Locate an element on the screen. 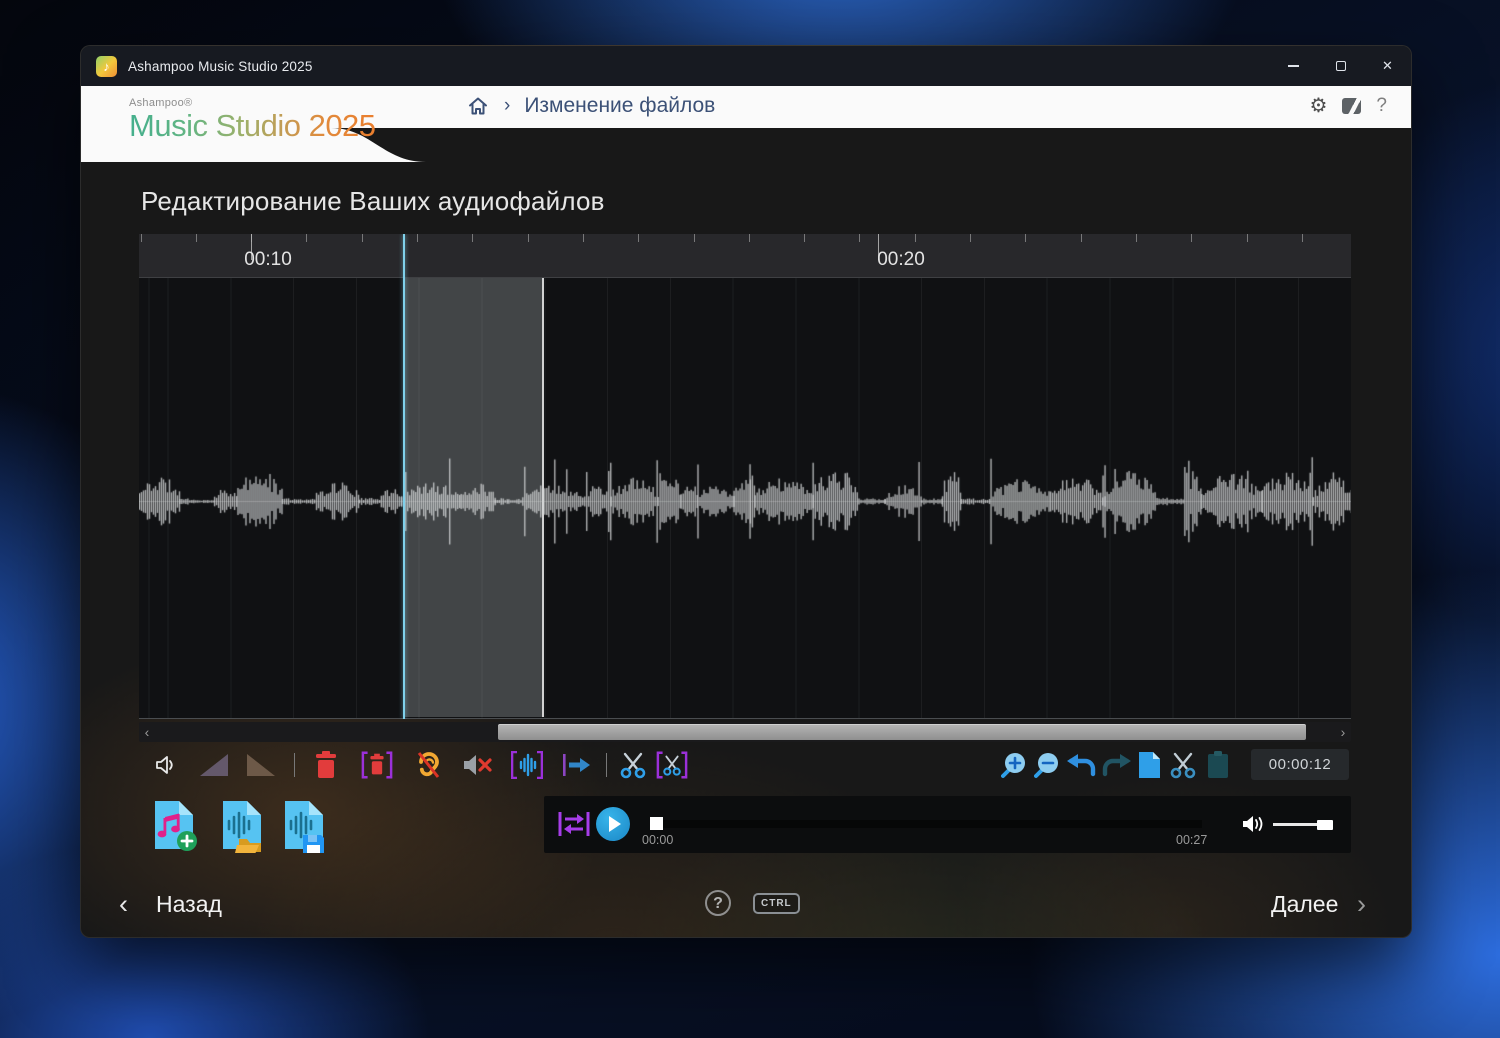 Image resolution: width=1500 pixels, height=1038 pixels. minimize-icon is located at coordinates (1293, 66).